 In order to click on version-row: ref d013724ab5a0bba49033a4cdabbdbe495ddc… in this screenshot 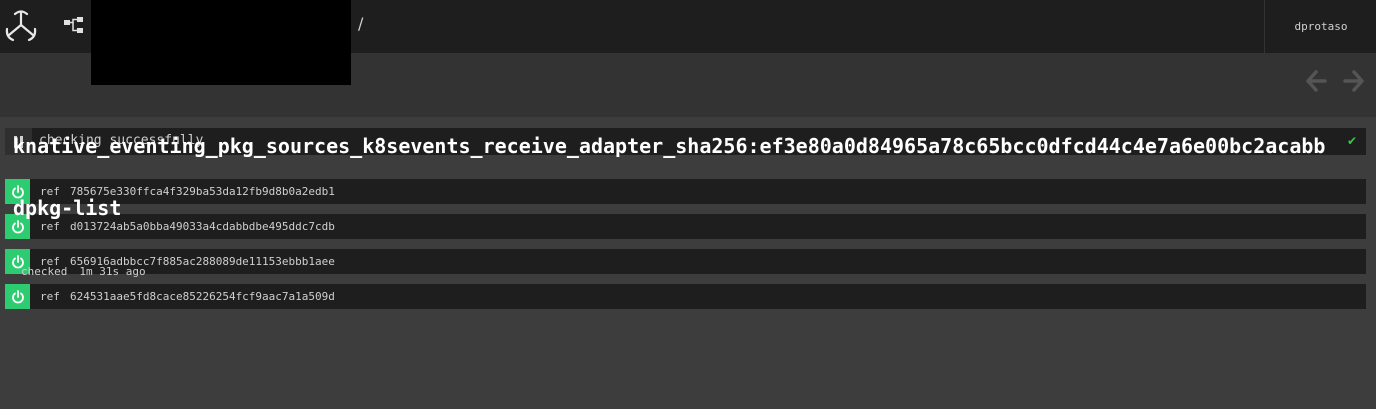, I will do `click(685, 226)`.